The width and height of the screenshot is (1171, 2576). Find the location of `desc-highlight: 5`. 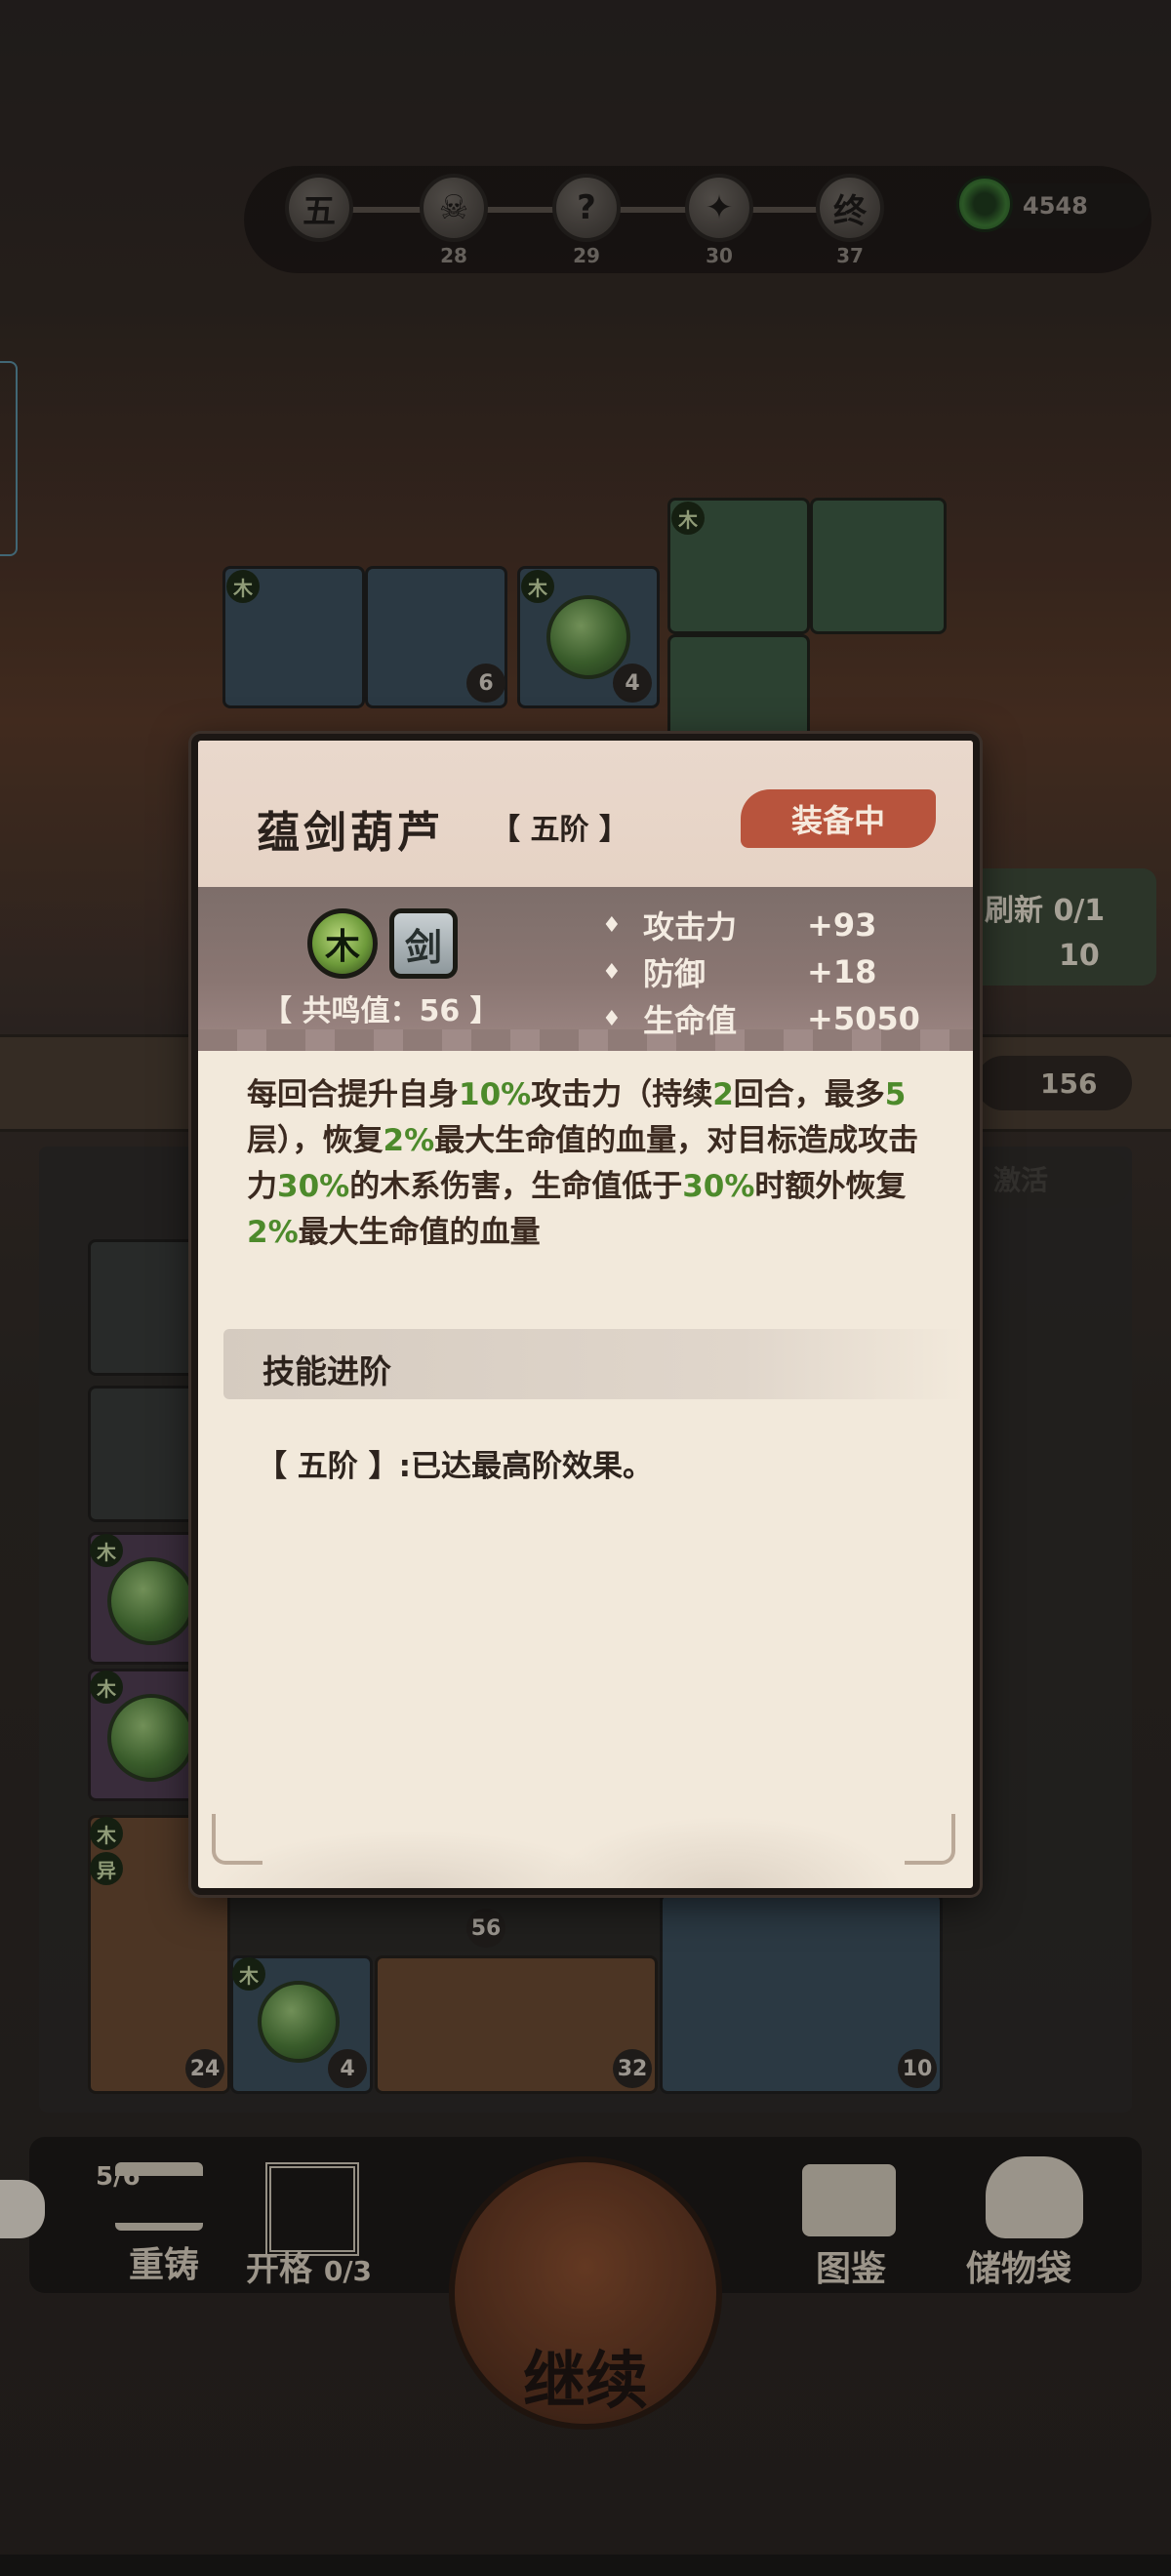

desc-highlight: 5 is located at coordinates (895, 1094).